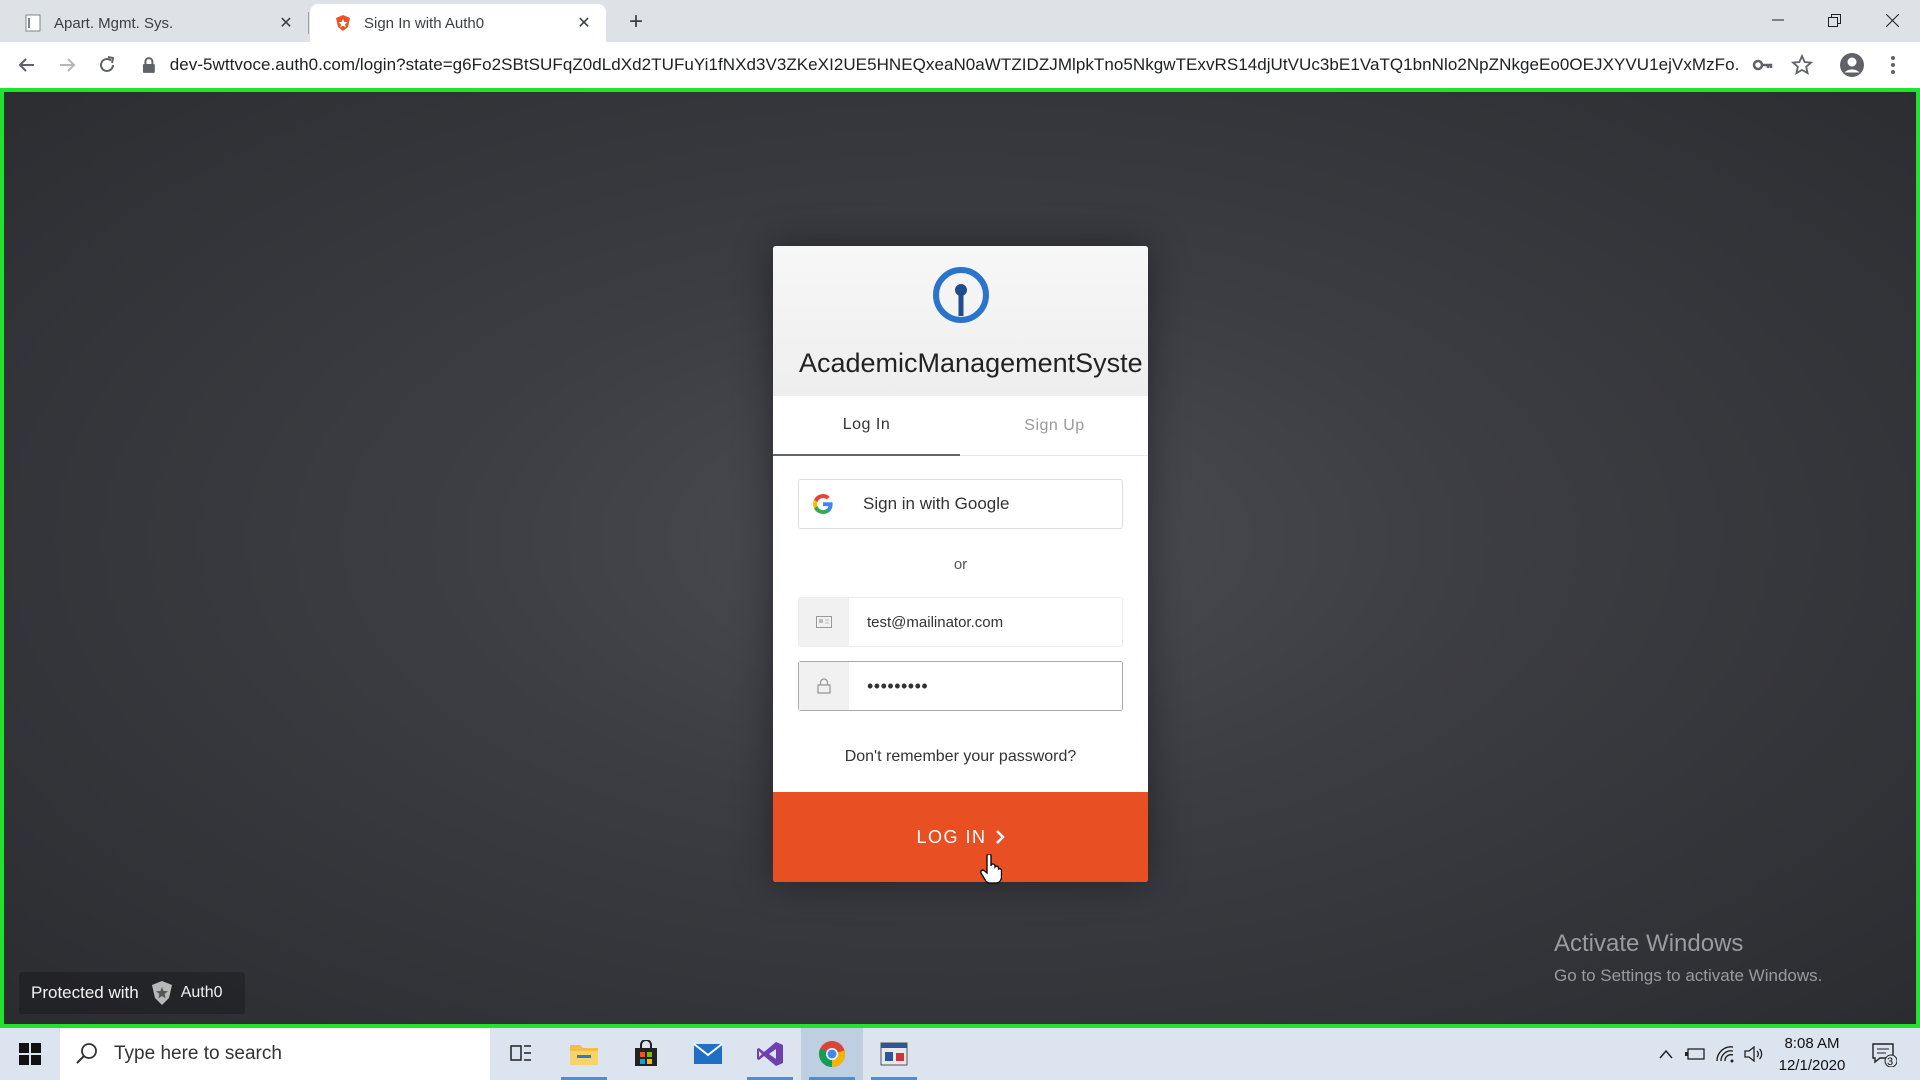  I want to click on account-icon, so click(1852, 65).